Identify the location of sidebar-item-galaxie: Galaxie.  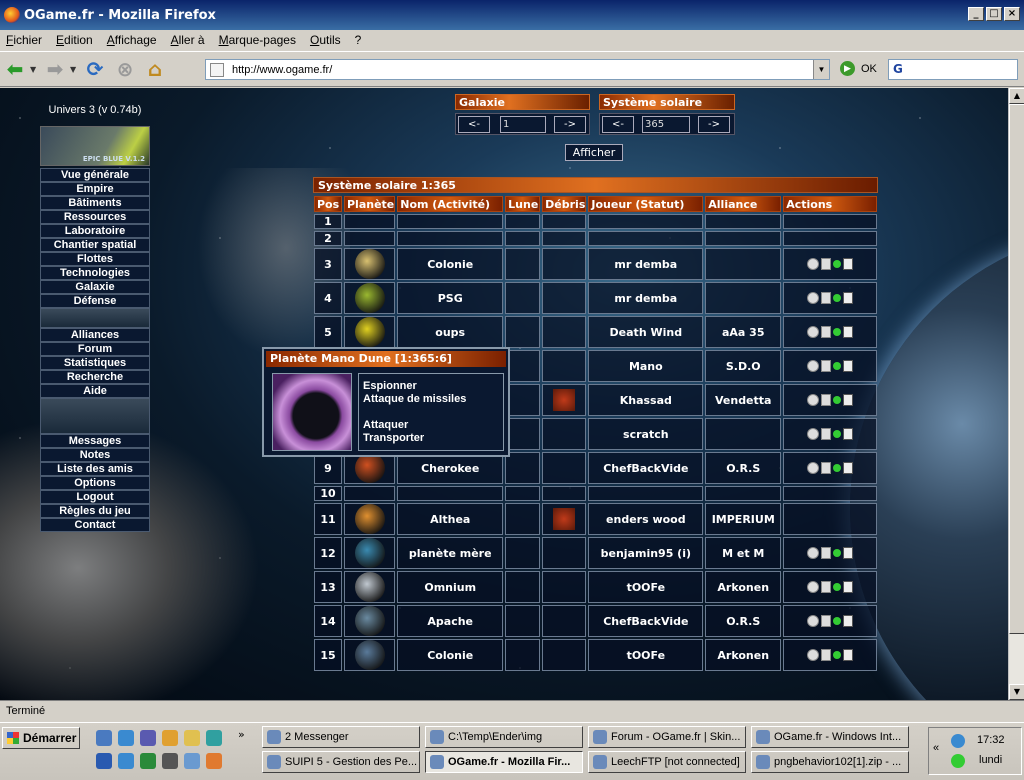
(95, 287).